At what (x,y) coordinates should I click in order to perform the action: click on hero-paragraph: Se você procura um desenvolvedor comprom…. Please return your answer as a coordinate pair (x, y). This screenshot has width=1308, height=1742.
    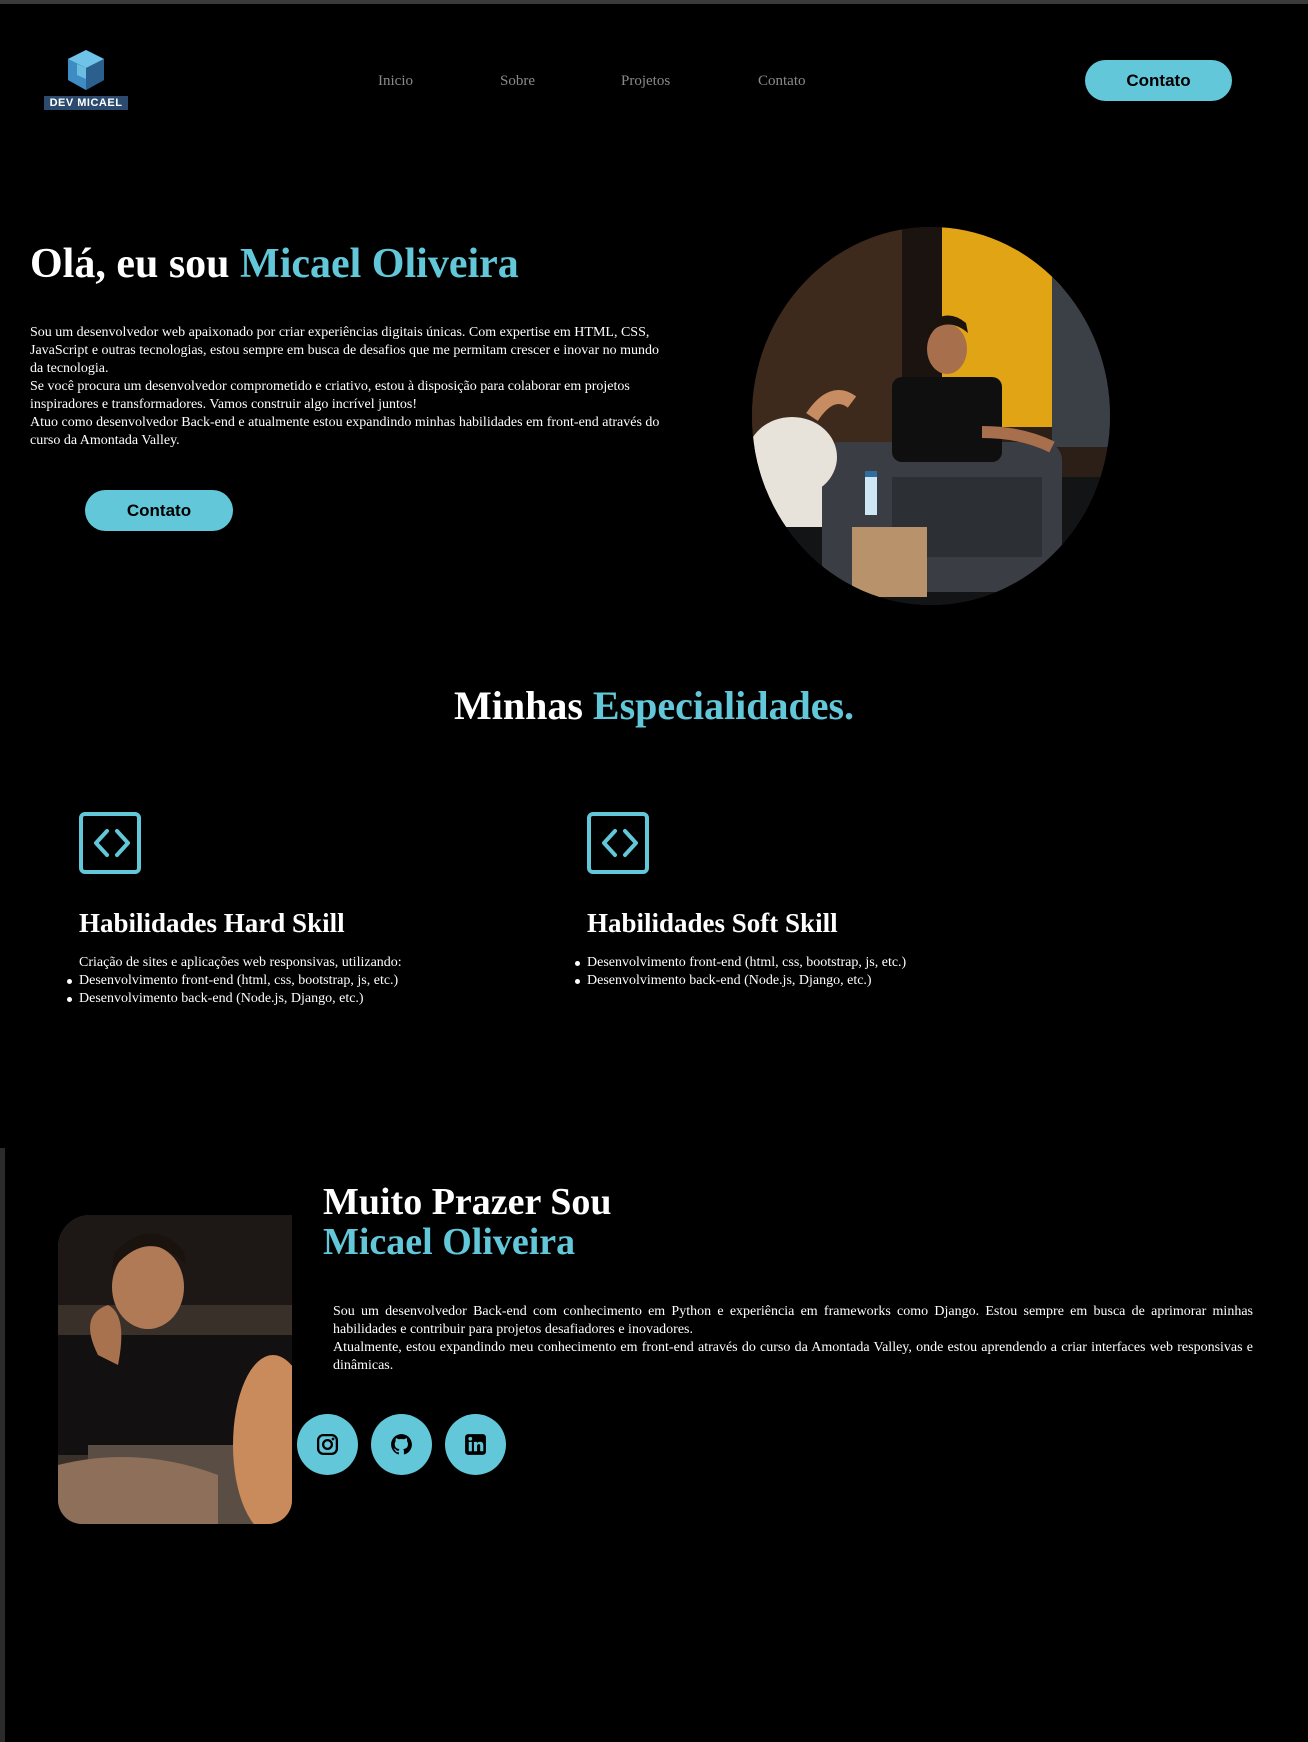
    Looking at the image, I should click on (330, 395).